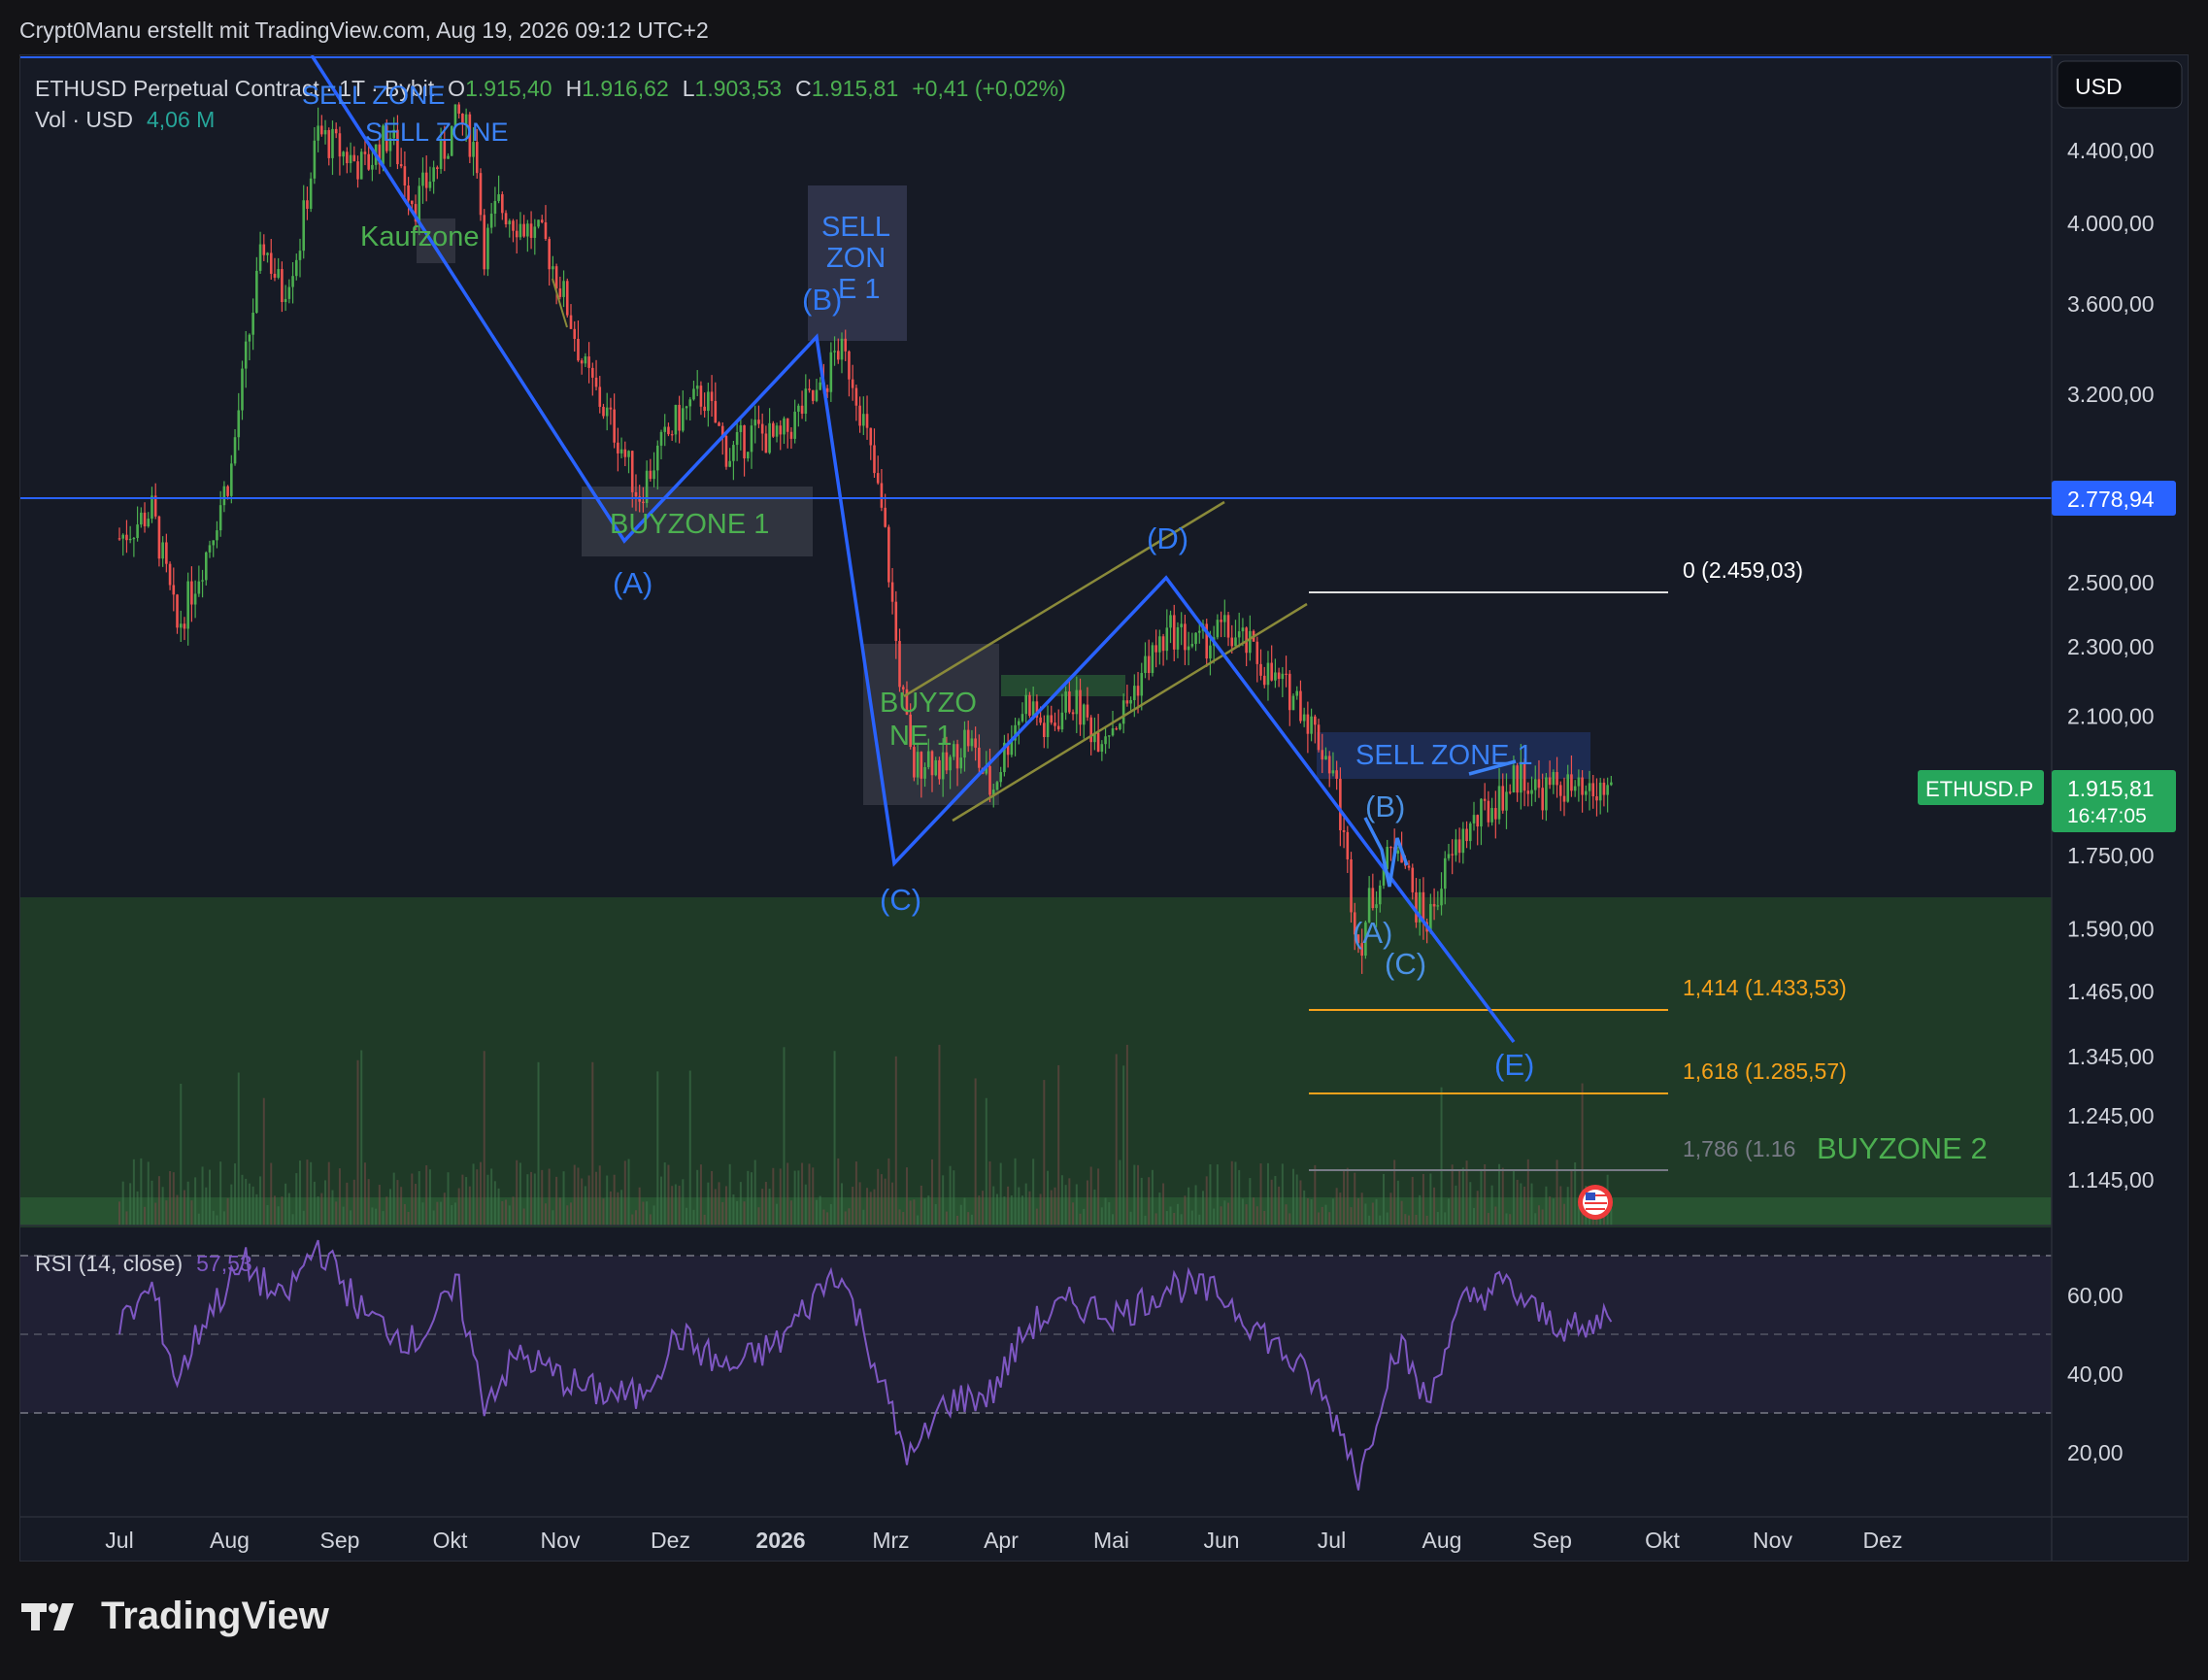 This screenshot has height=1680, width=2208. I want to click on currency-button-label: USD, so click(2099, 86).